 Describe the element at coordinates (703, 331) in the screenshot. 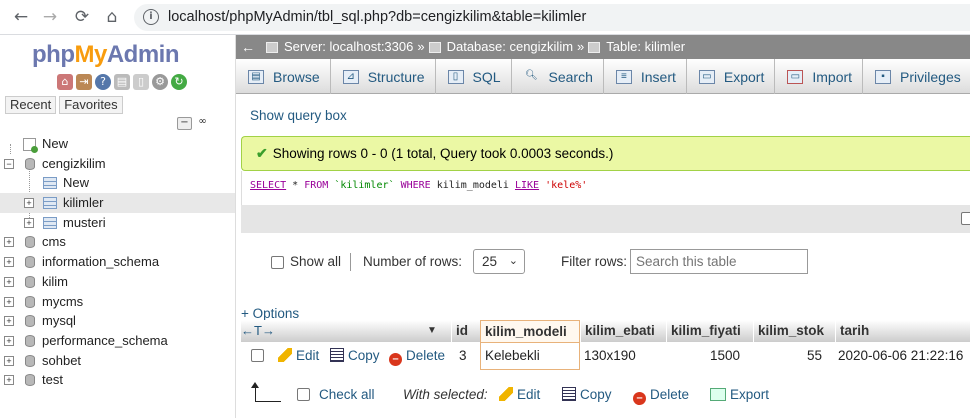

I see `column-header-kilim-fiyati: kilim_fiyati` at that location.